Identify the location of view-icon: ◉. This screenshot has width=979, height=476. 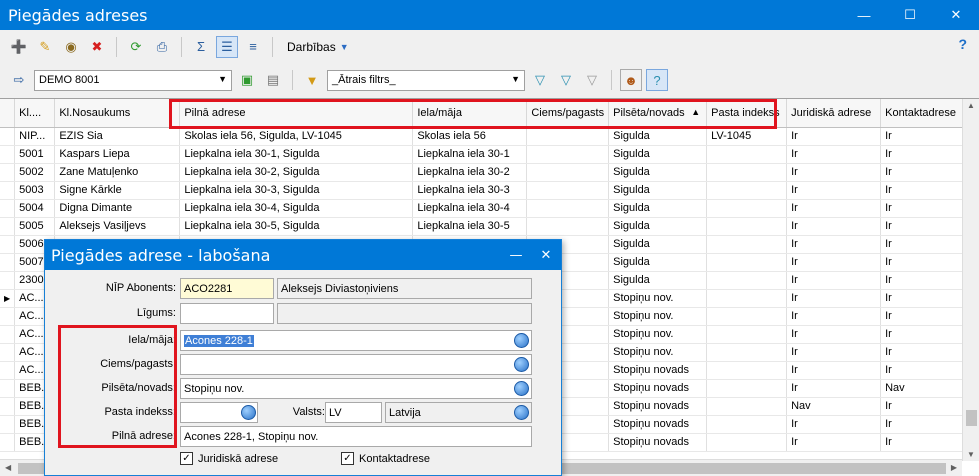
(71, 47).